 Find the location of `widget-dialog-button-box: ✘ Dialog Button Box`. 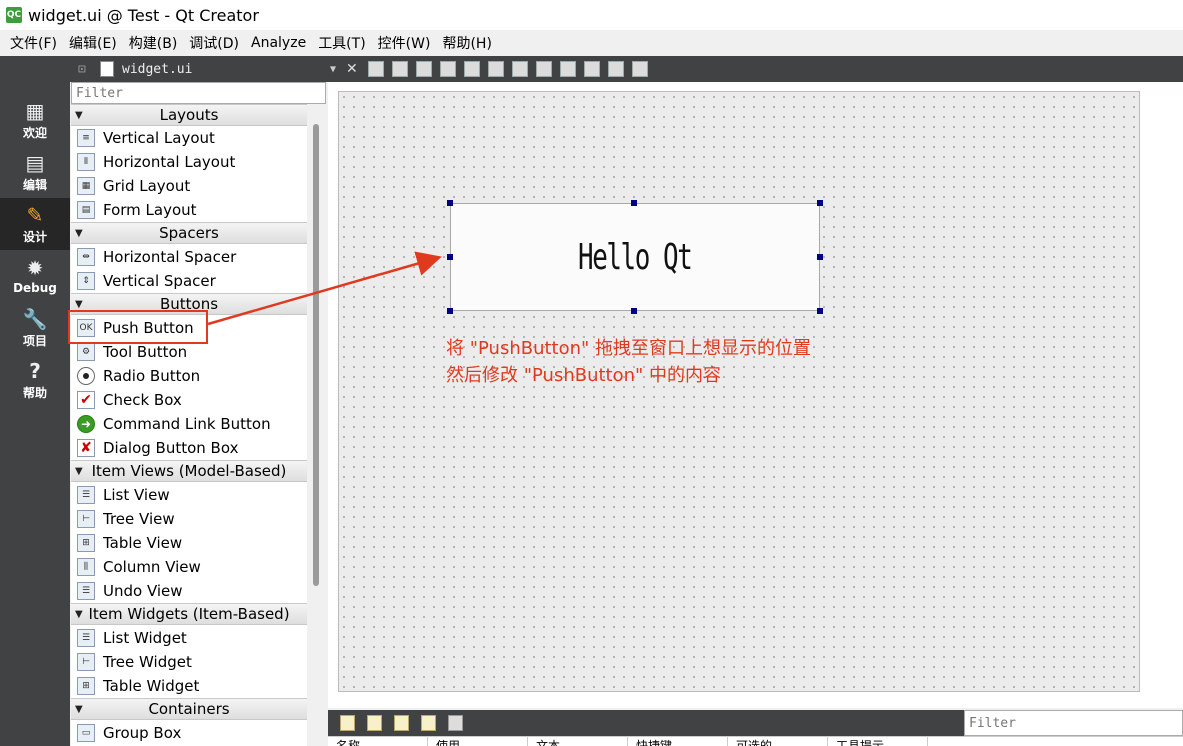

widget-dialog-button-box: ✘ Dialog Button Box is located at coordinates (189, 448).